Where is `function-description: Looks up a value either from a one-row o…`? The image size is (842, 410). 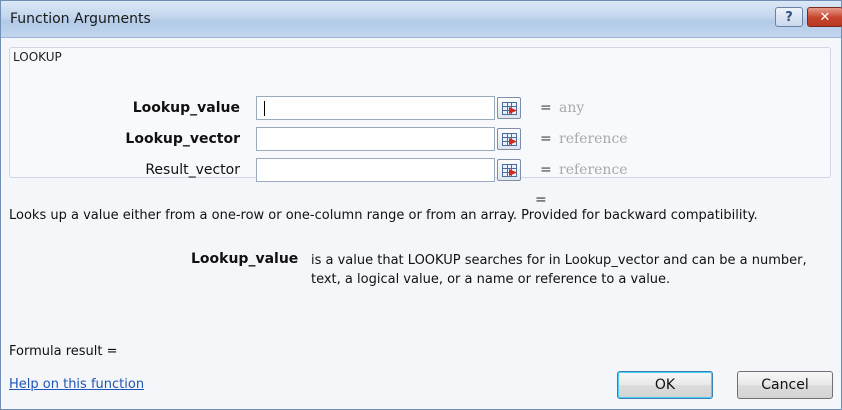
function-description: Looks up a value either from a one-row o… is located at coordinates (383, 215).